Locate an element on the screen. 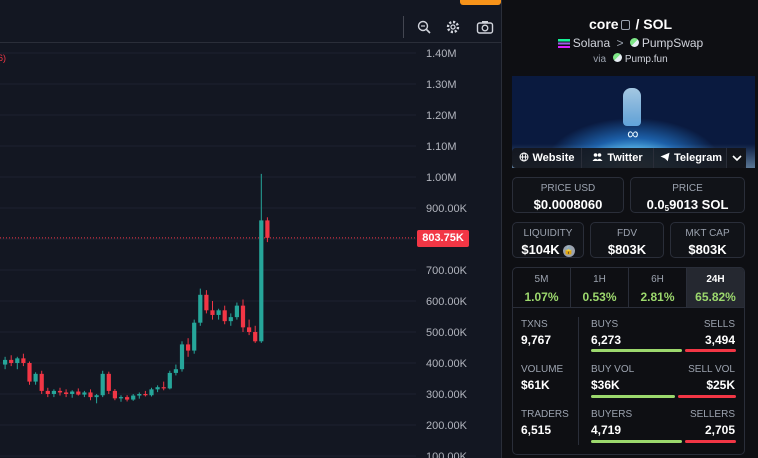 This screenshot has width=758, height=458. dex-name: PumpSwap is located at coordinates (672, 43).